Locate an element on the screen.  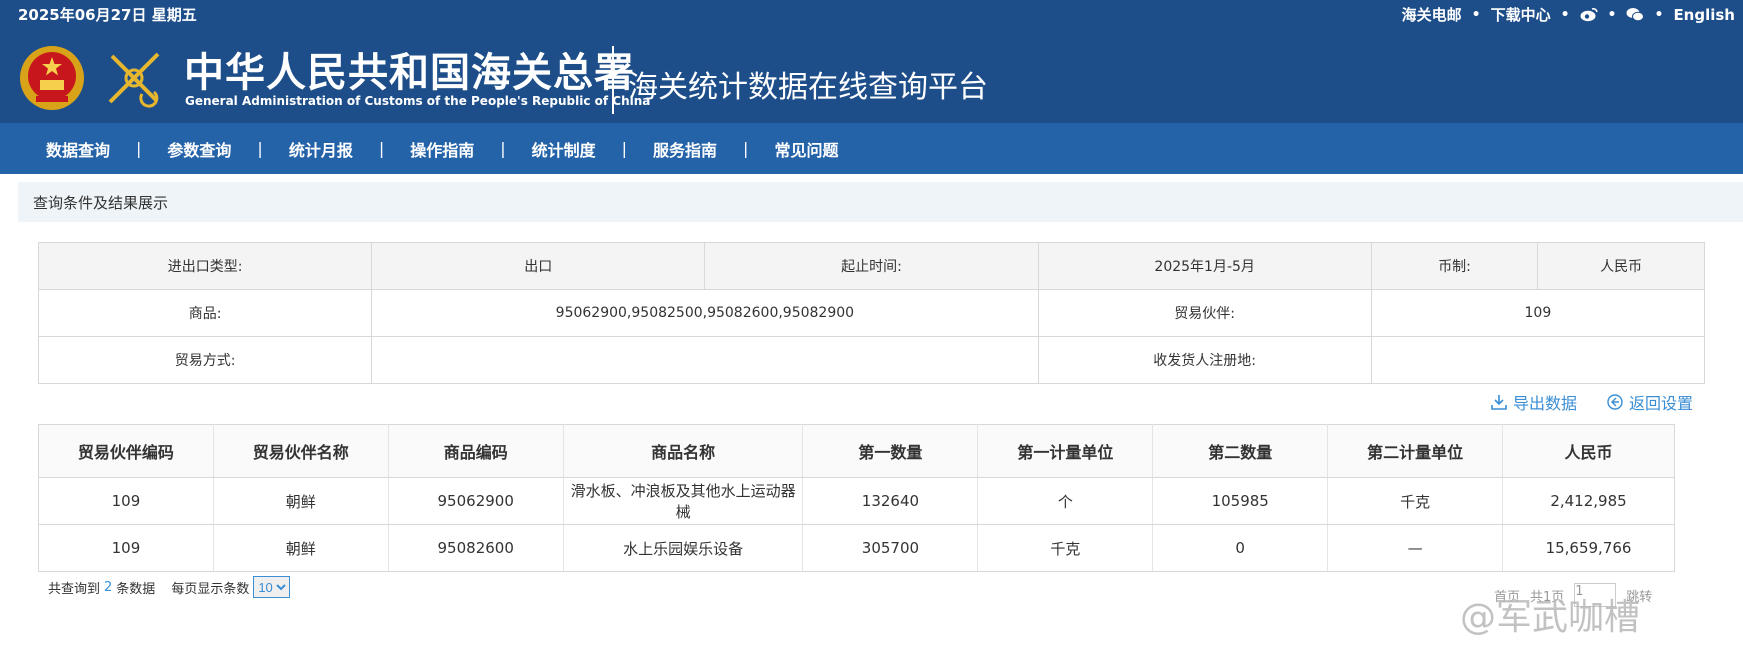
result-actions: 导出数据 返回设置 is located at coordinates (1592, 402).